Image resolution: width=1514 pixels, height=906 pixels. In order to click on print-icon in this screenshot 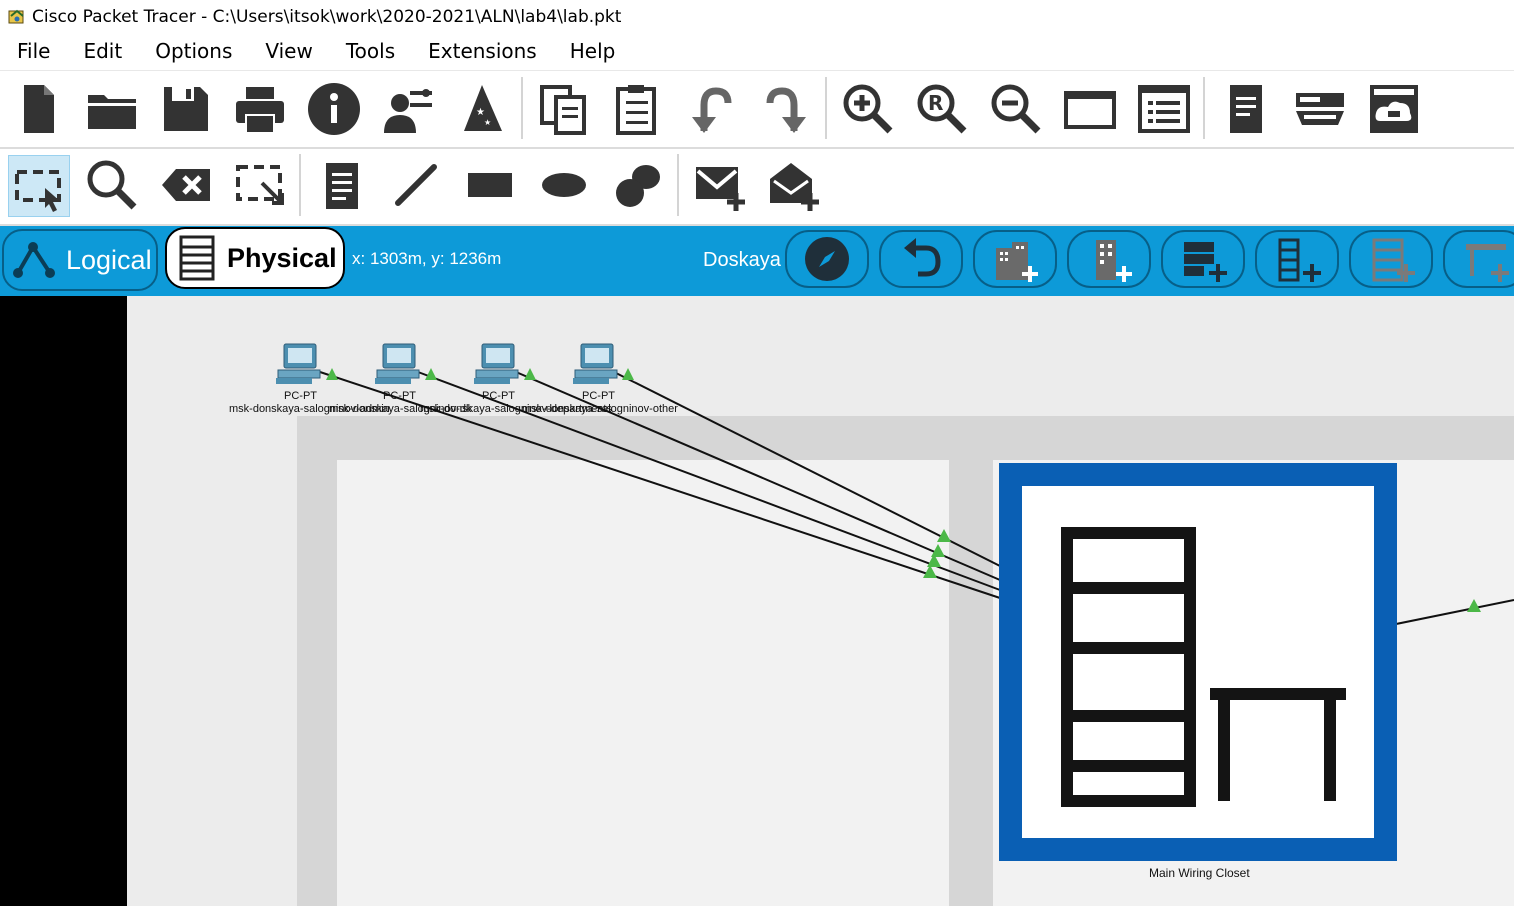, I will do `click(260, 110)`.